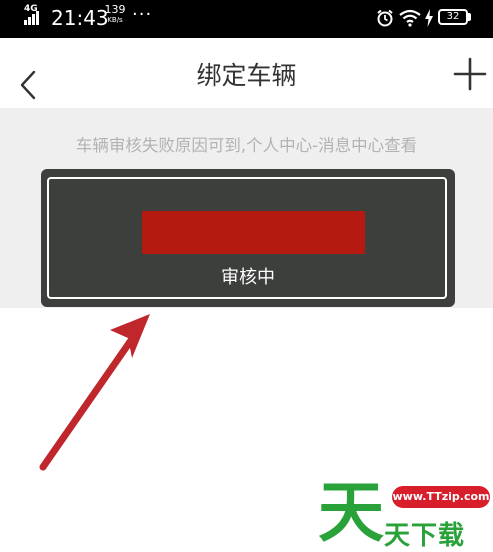  Describe the element at coordinates (115, 9) in the screenshot. I see `network-speed-value: 139` at that location.